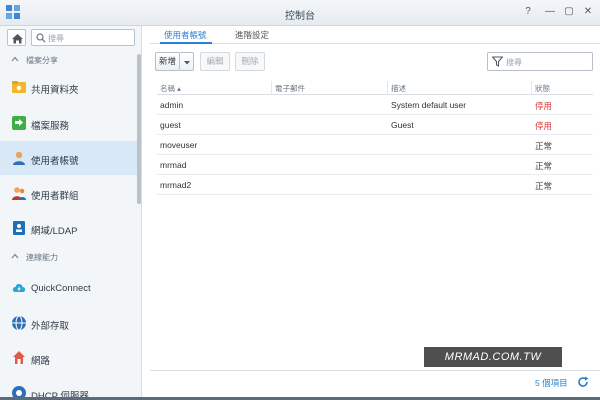 Image resolution: width=600 pixels, height=400 pixels. I want to click on quickconnect-icon, so click(19, 288).